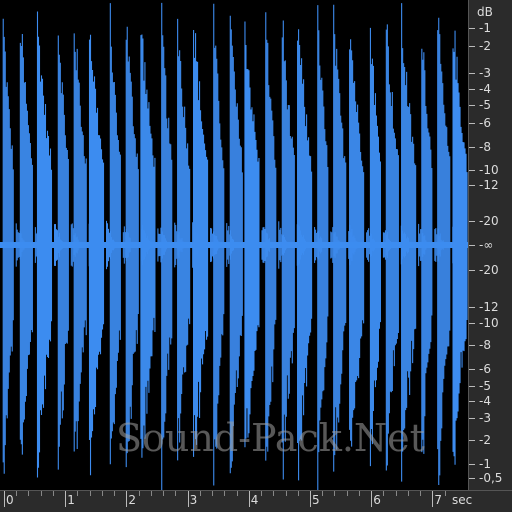 The image size is (512, 512). I want to click on time-tick-label: 4, so click(254, 500).